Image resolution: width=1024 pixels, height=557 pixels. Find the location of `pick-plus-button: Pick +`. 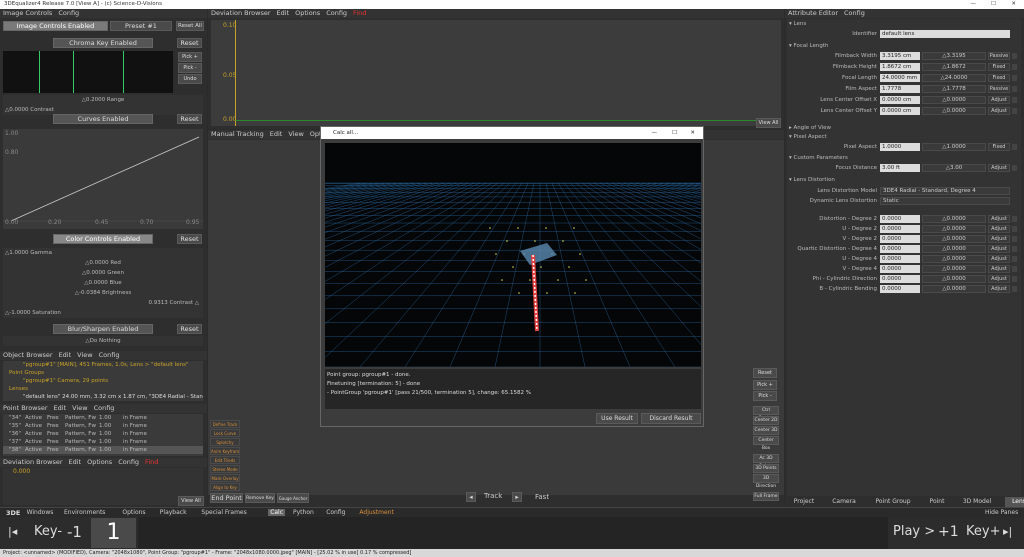

pick-plus-button: Pick + is located at coordinates (190, 57).